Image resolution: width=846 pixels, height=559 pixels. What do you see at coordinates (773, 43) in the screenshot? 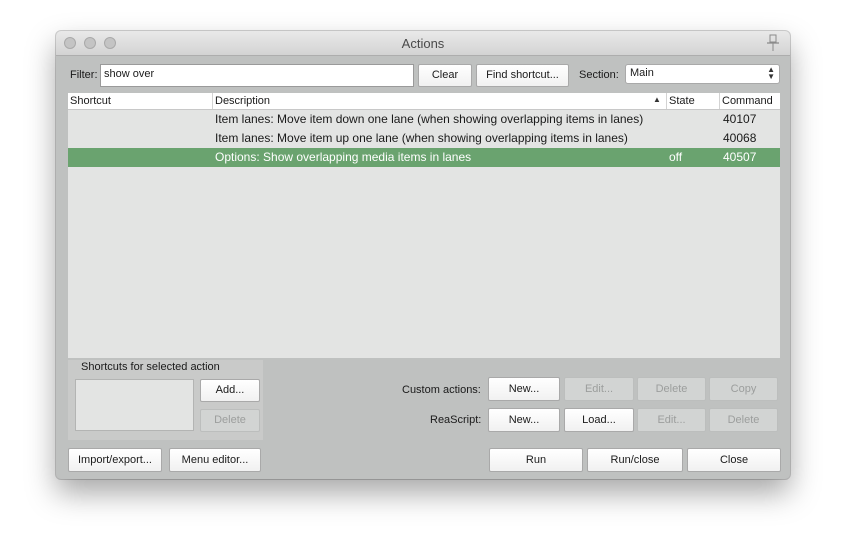
I see `pin-icon` at bounding box center [773, 43].